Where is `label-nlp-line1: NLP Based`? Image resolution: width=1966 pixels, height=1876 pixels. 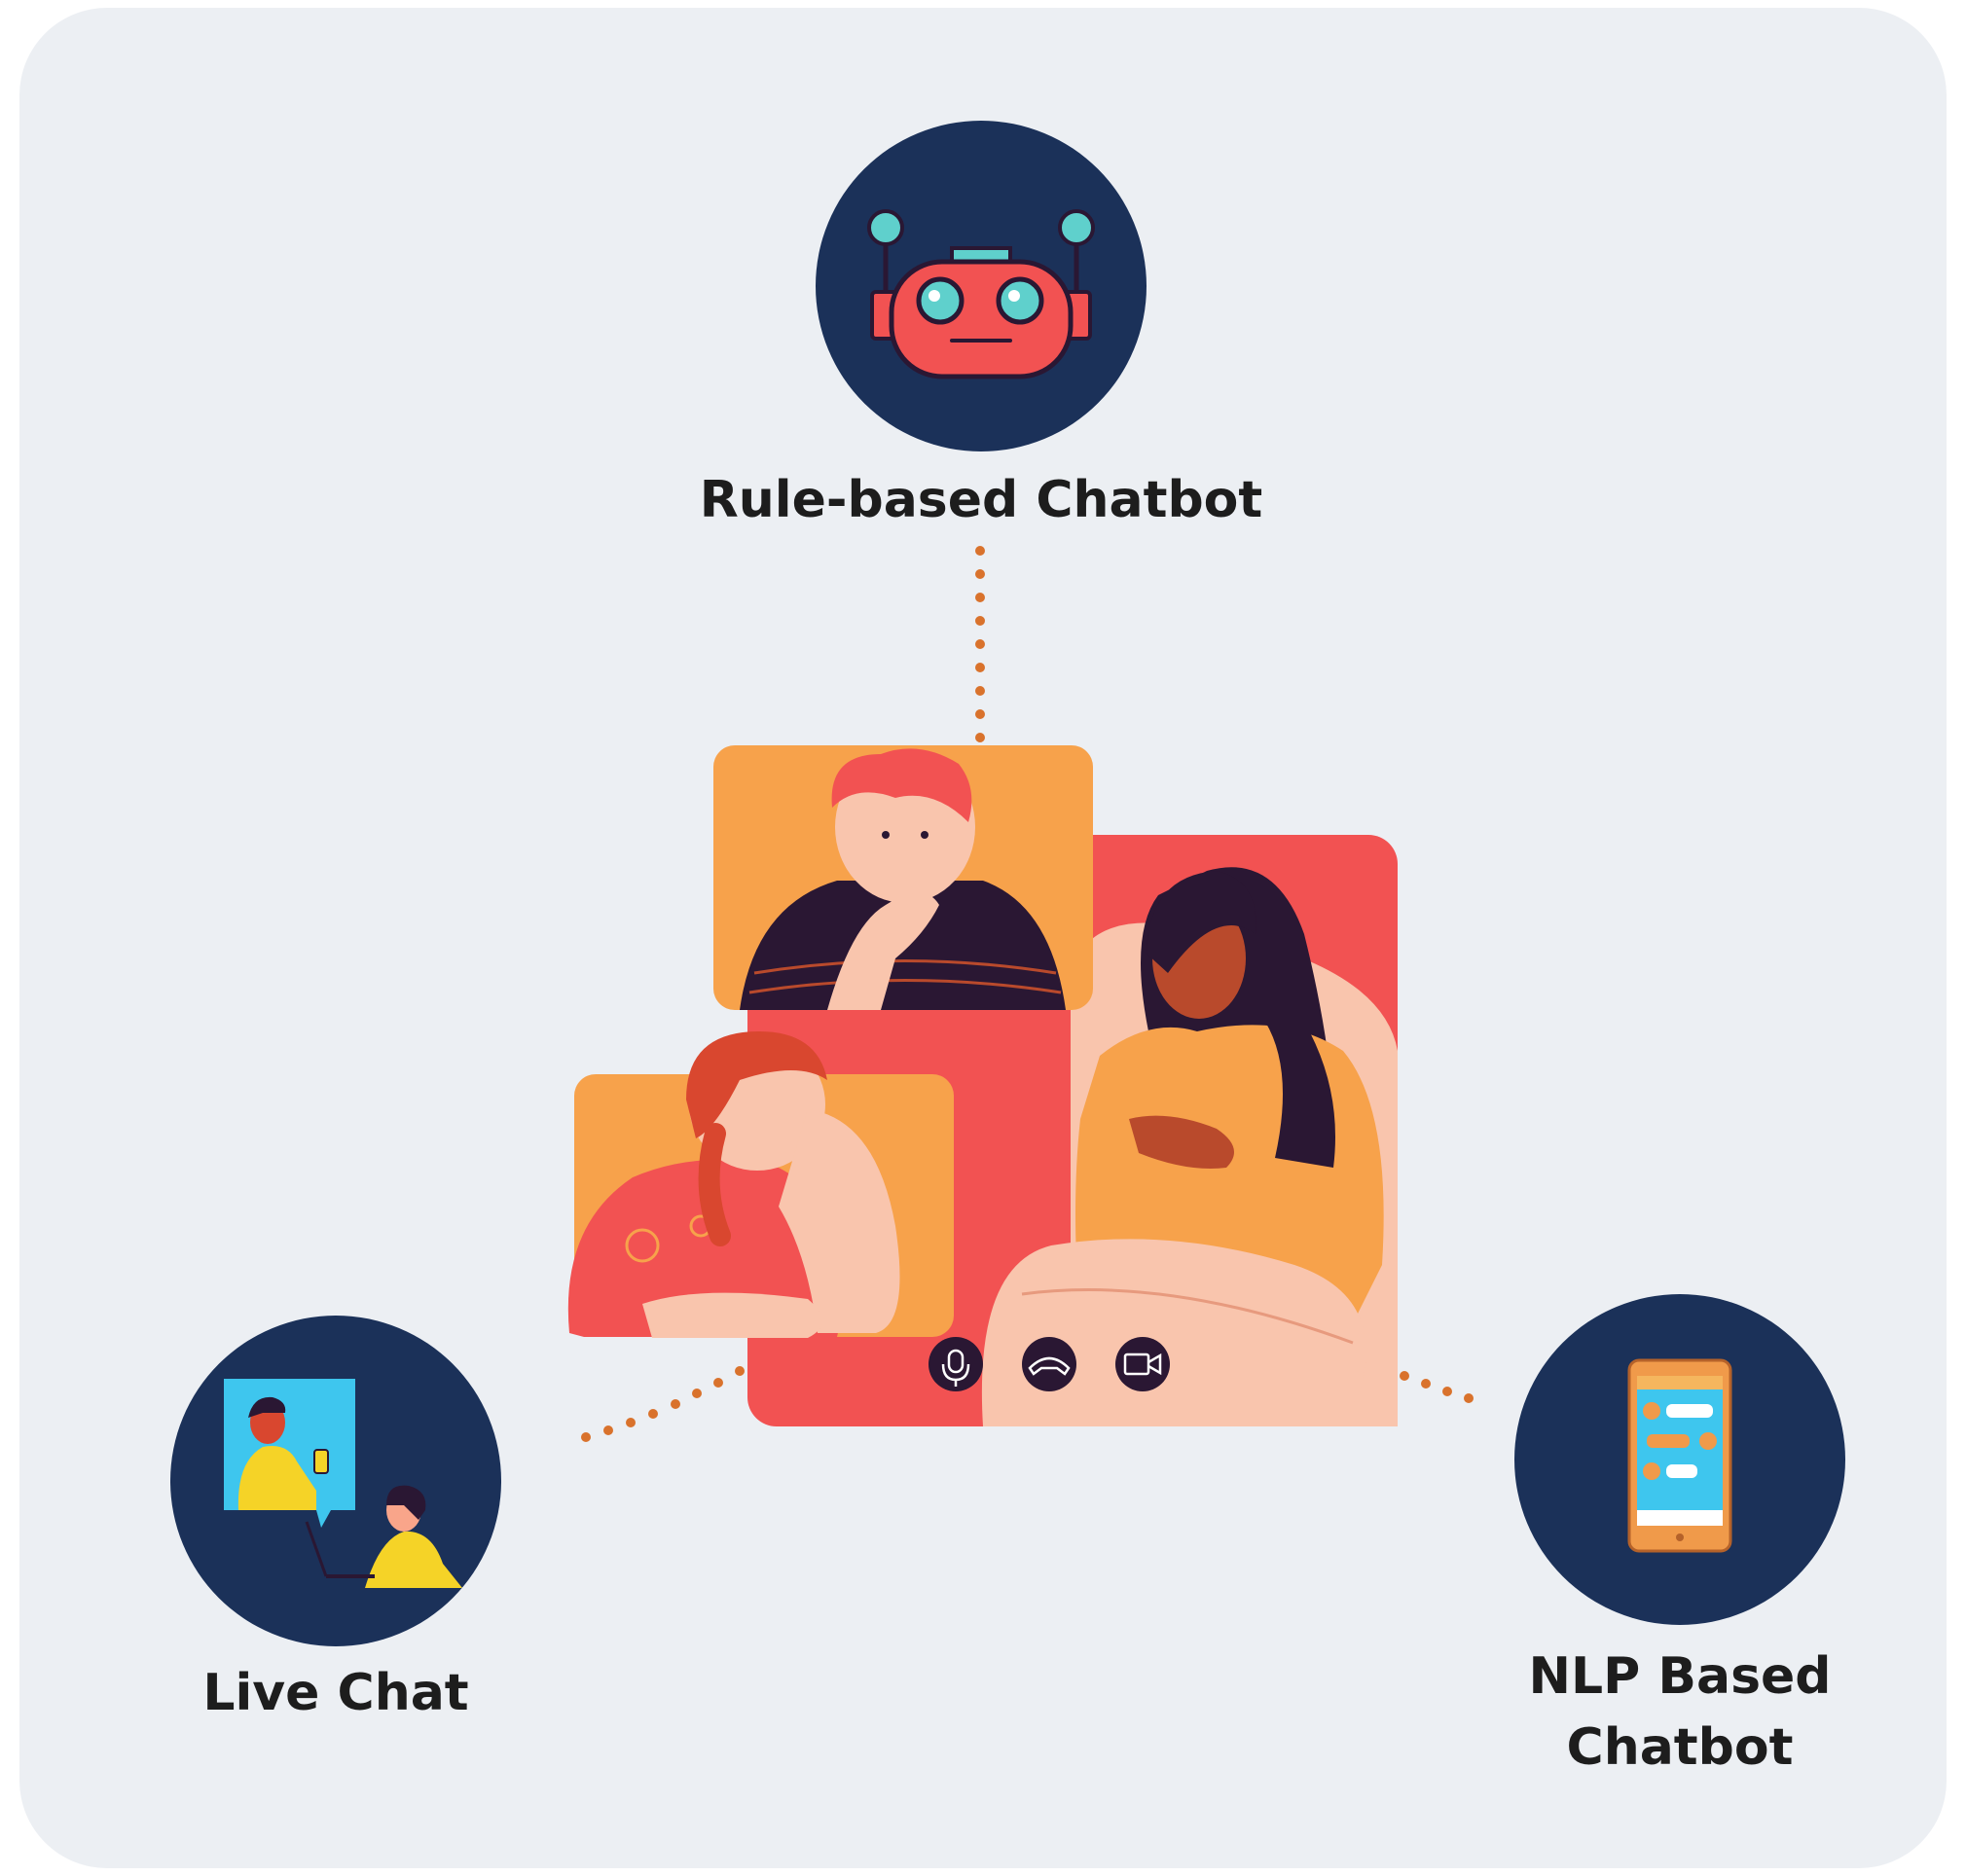
label-nlp-line1: NLP Based is located at coordinates (1680, 1676).